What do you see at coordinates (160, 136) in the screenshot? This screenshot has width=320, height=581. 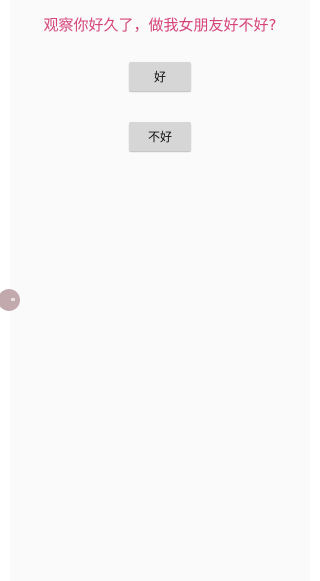 I see `no-button: 不好` at bounding box center [160, 136].